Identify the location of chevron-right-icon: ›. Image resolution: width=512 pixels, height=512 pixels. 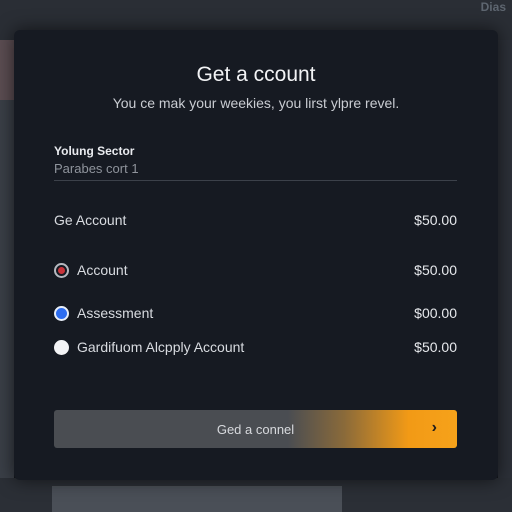
(434, 427).